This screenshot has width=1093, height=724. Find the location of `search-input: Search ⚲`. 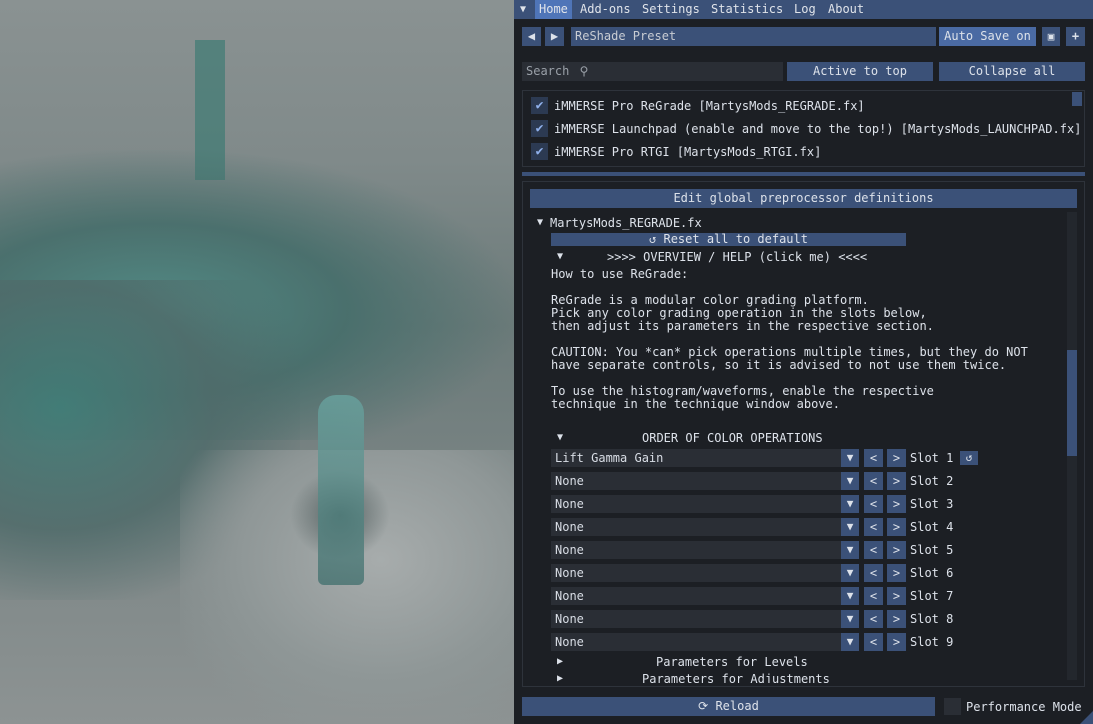

search-input: Search ⚲ is located at coordinates (652, 71).